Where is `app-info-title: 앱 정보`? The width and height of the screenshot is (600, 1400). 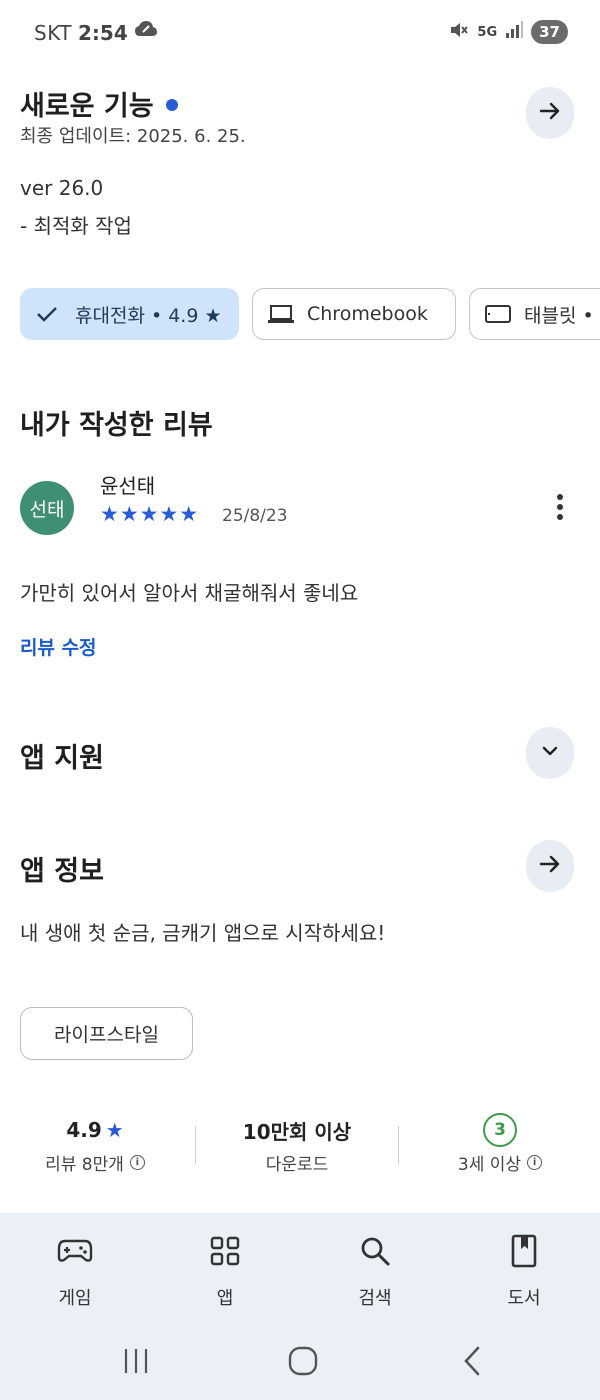 app-info-title: 앱 정보 is located at coordinates (62, 871).